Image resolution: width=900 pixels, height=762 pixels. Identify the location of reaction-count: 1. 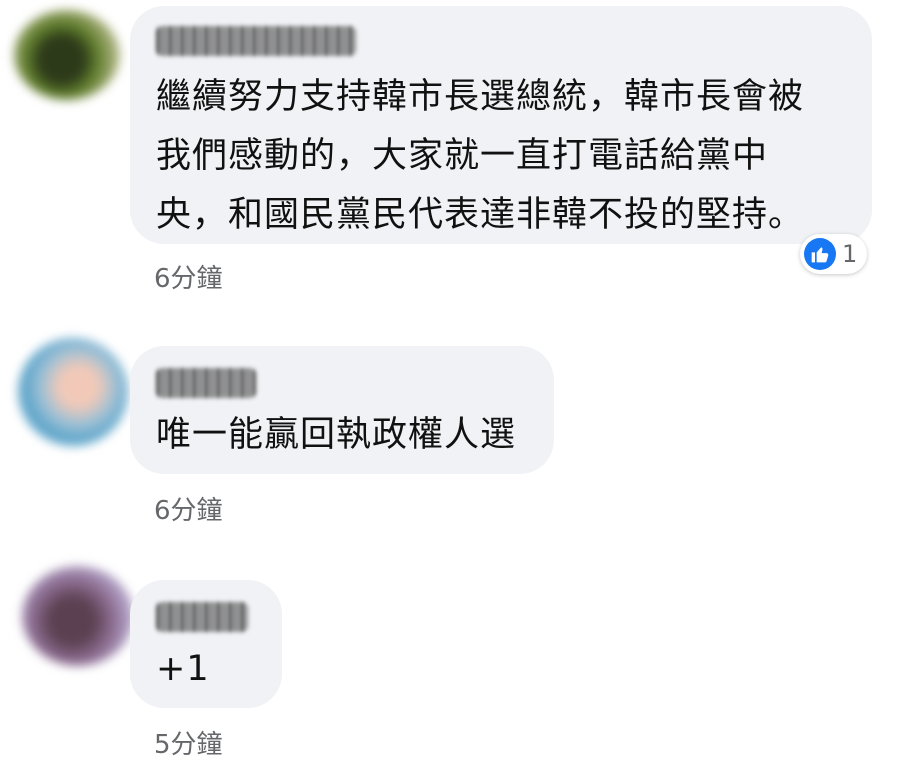
(850, 254).